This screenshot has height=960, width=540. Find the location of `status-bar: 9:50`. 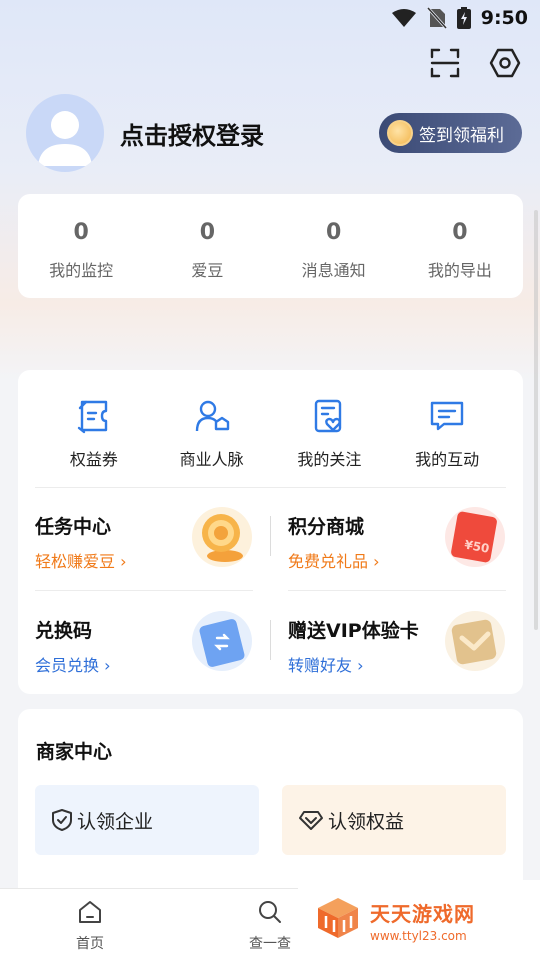

status-bar: 9:50 is located at coordinates (270, 18).